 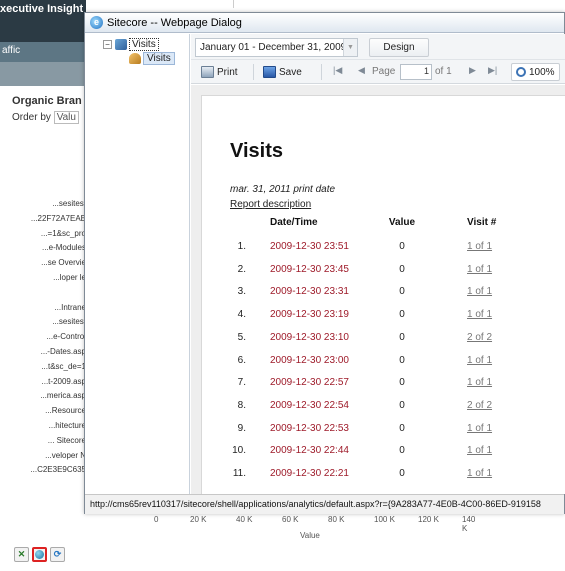 What do you see at coordinates (383, 318) in the screenshot?
I see `table-row: 4. 2009-12-30 23:19 0 1 of 1` at bounding box center [383, 318].